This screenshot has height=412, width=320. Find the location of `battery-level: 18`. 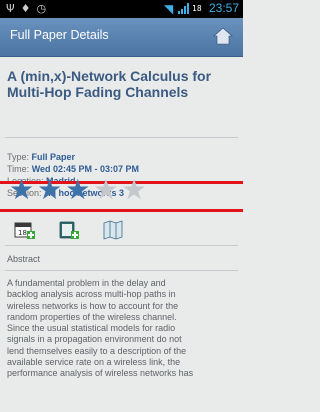

battery-level: 18 is located at coordinates (197, 8).